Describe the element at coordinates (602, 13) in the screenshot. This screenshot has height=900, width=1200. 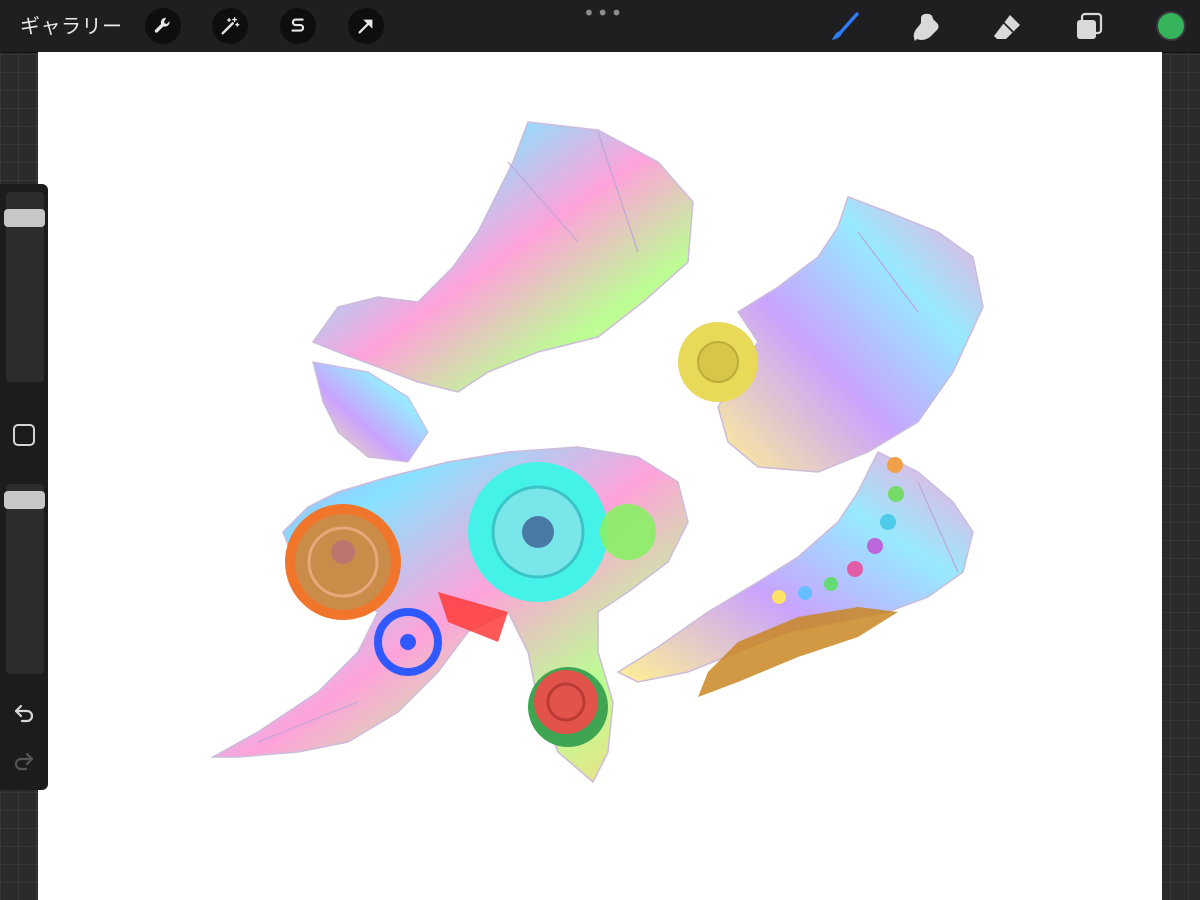
I see `more-options-button: •••` at that location.